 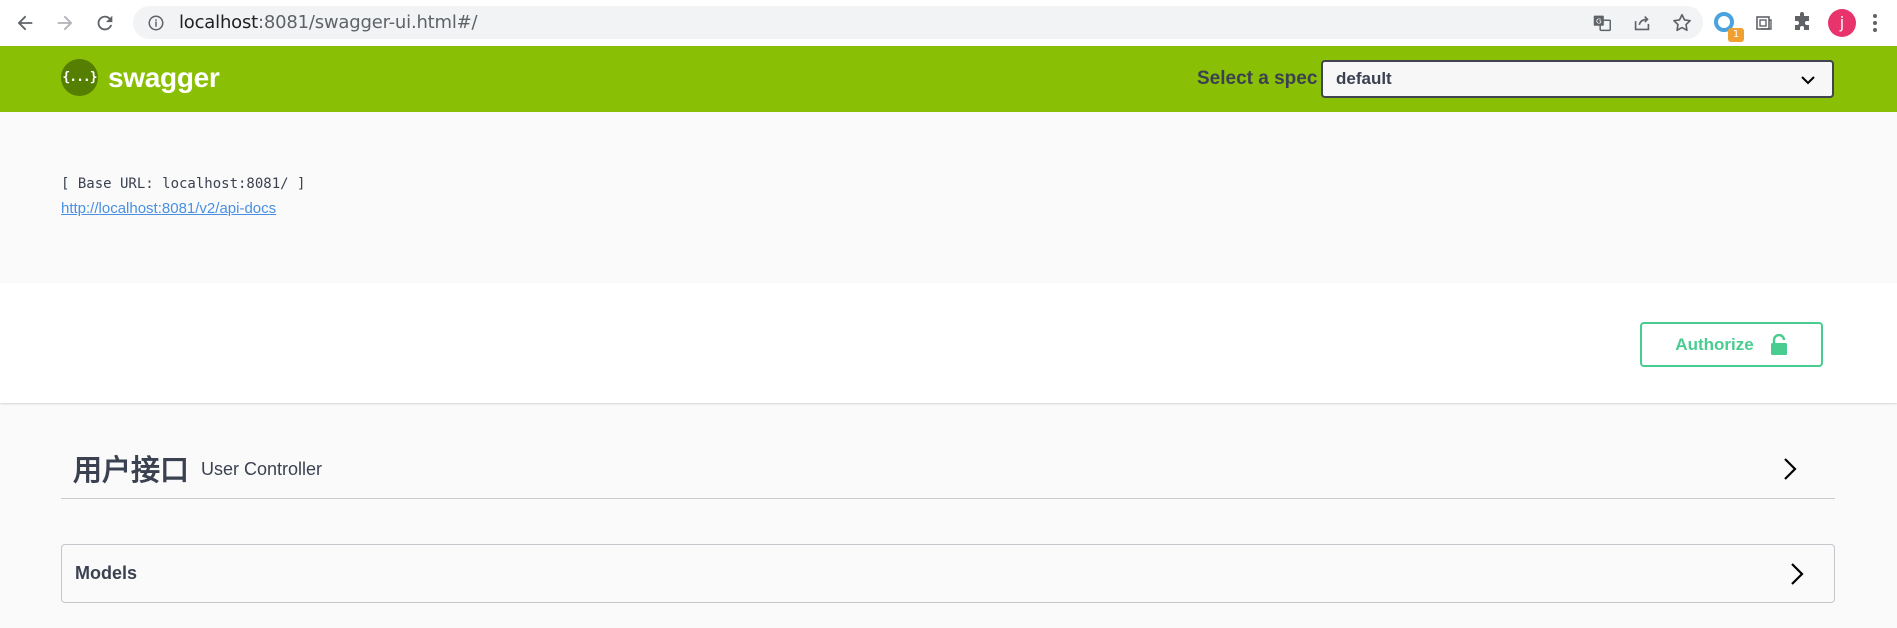 What do you see at coordinates (106, 573) in the screenshot?
I see `models-title: Models` at bounding box center [106, 573].